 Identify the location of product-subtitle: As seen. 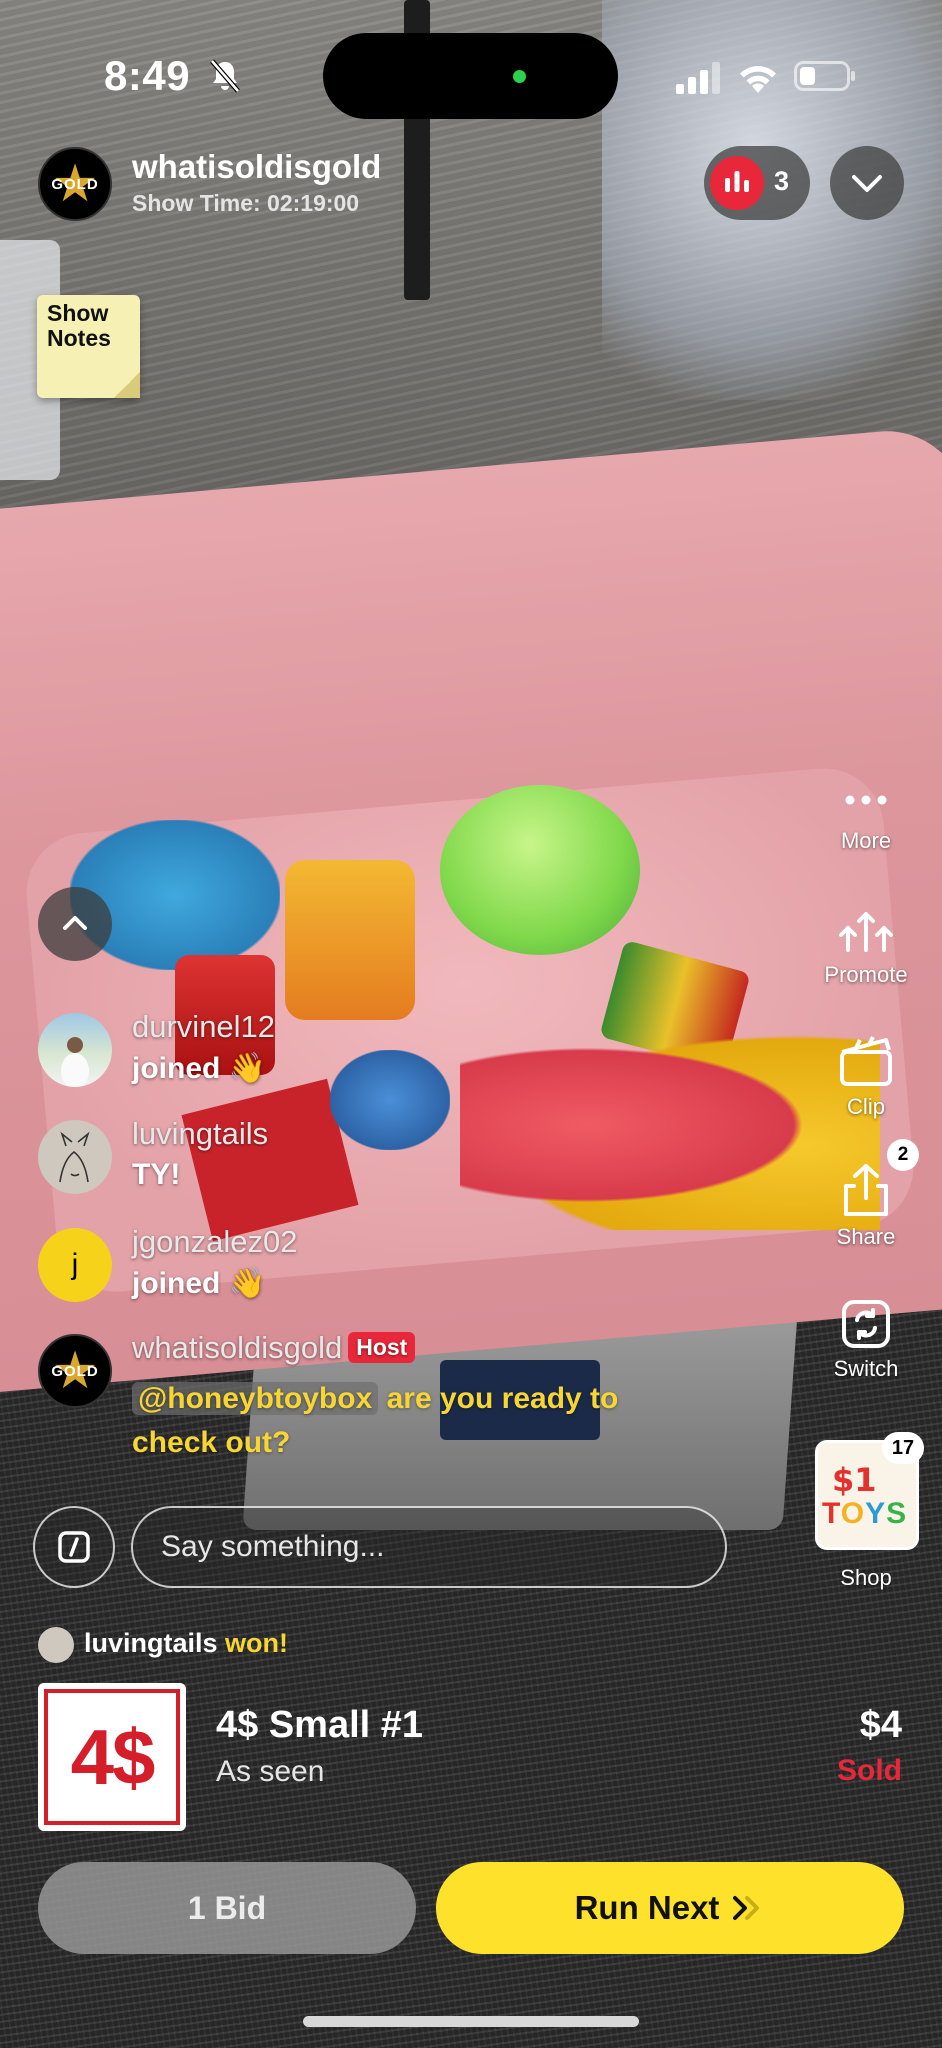
(270, 1771).